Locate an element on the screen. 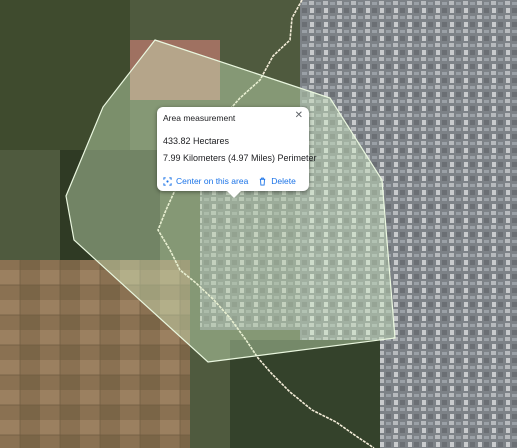 The image size is (517, 448). popup-actions: Center on this area Delete is located at coordinates (229, 181).